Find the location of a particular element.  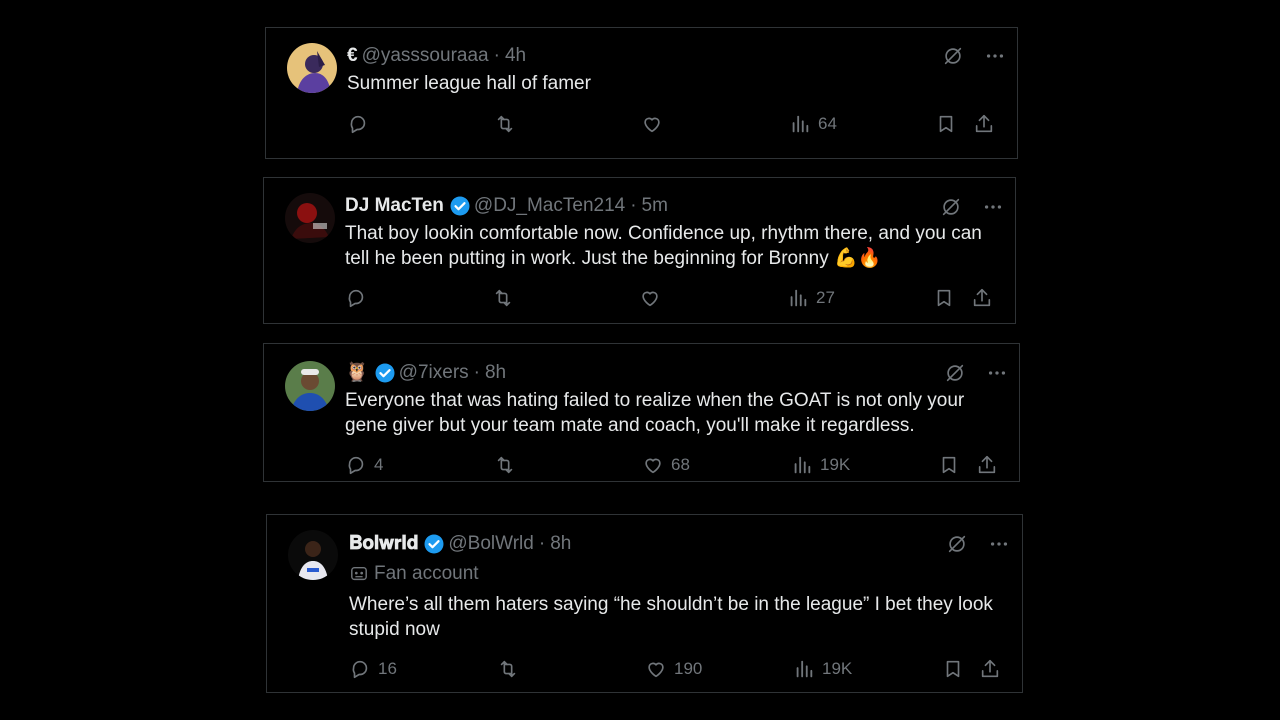

like-button: 190 is located at coordinates (673, 669).